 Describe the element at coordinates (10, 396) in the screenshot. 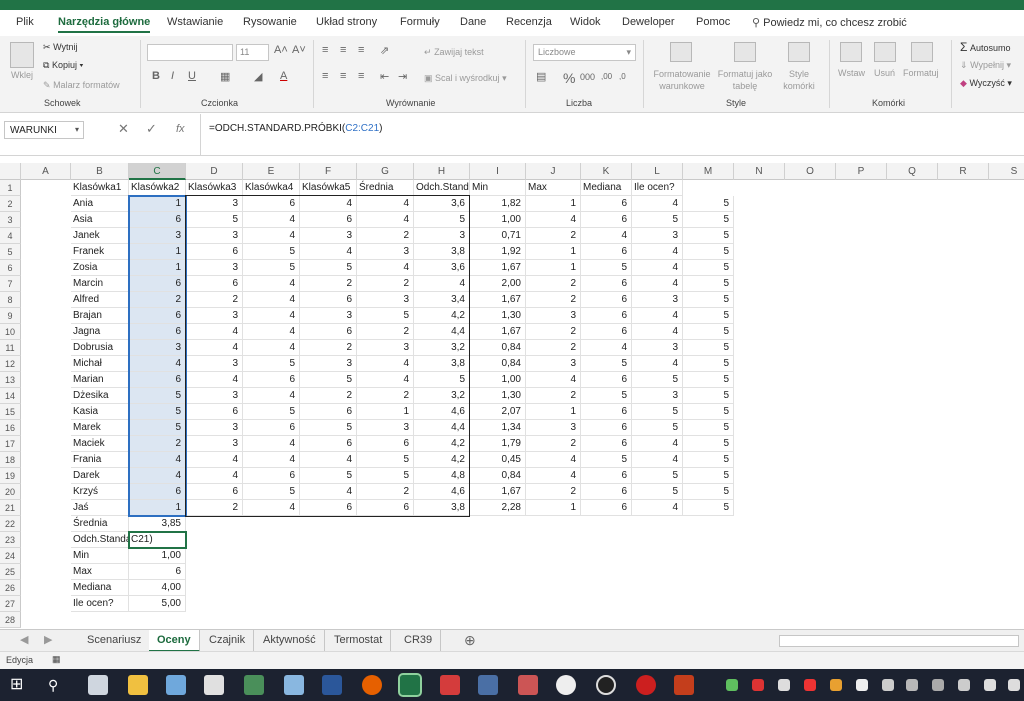

I see `row-header: 14` at that location.